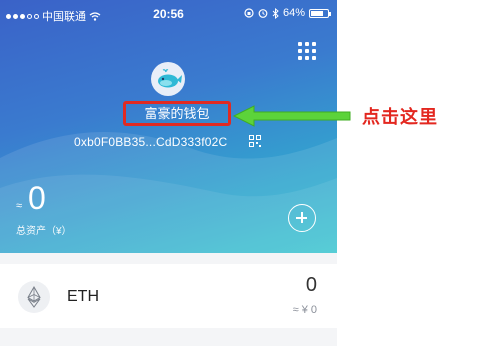 The width and height of the screenshot is (483, 346). Describe the element at coordinates (311, 285) in the screenshot. I see `token-amount: 0` at that location.